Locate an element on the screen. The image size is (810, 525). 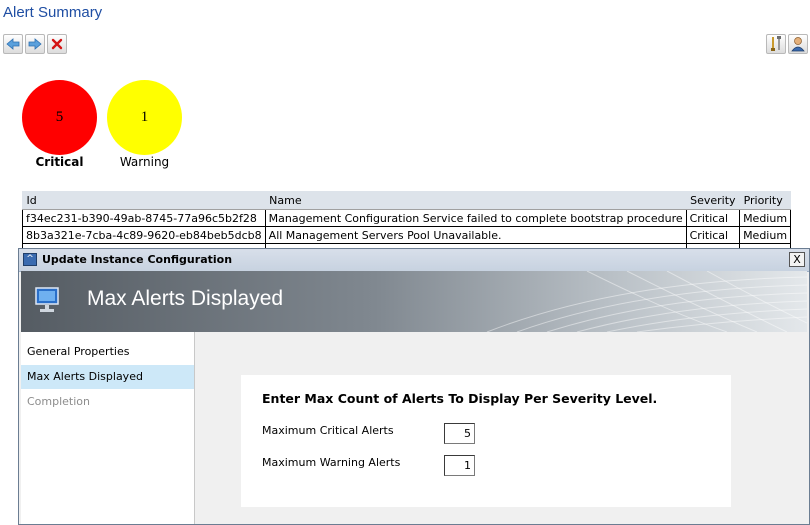
page-title: Alert Summary is located at coordinates (53, 12).